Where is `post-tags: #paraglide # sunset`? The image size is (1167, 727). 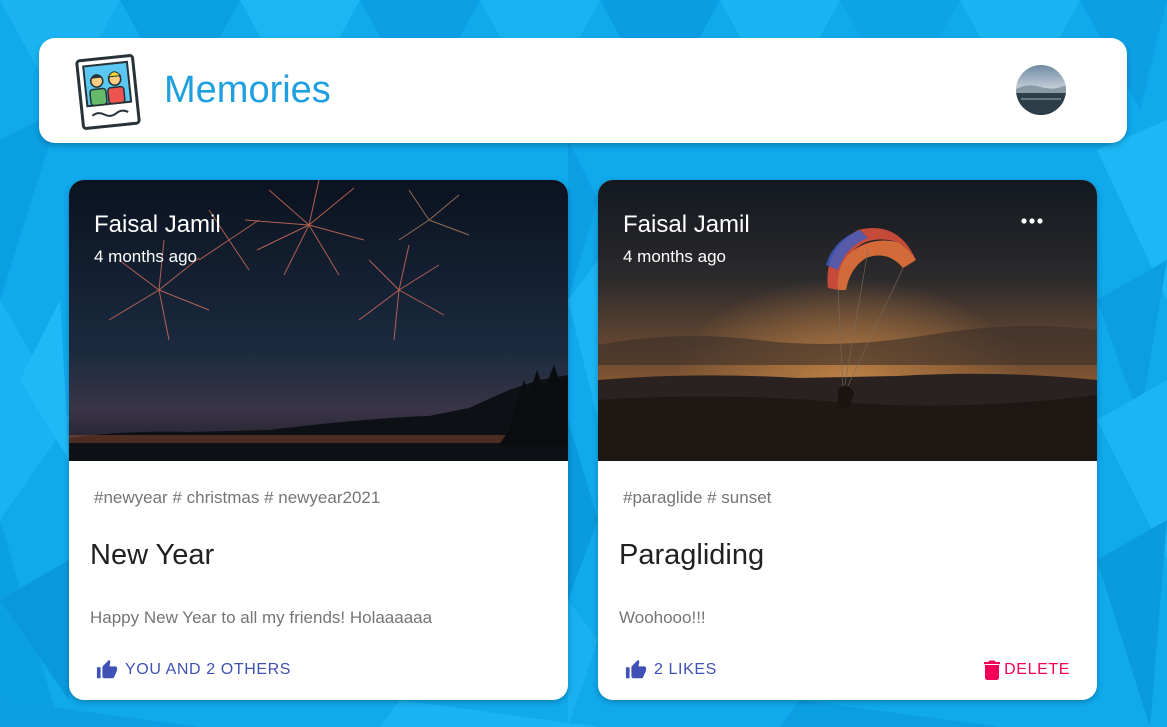 post-tags: #paraglide # sunset is located at coordinates (697, 497).